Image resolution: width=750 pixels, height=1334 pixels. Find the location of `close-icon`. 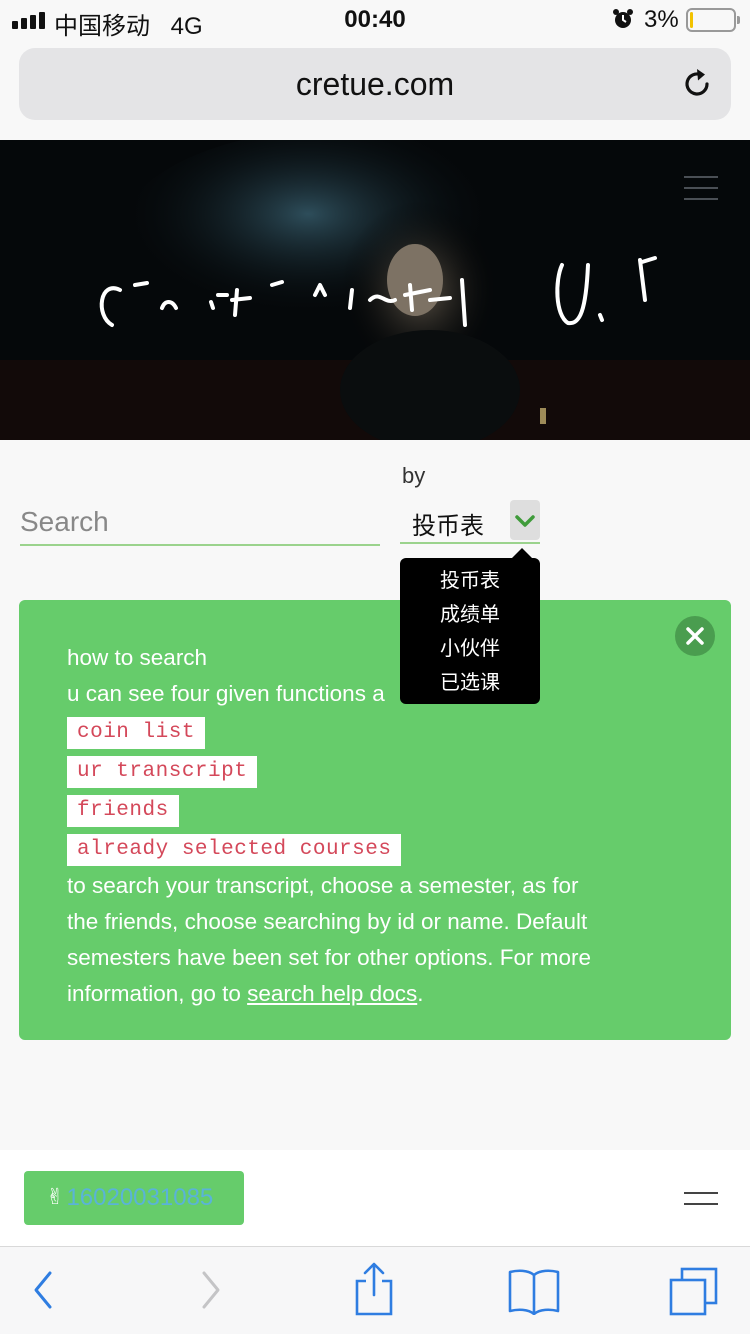

close-icon is located at coordinates (695, 636).